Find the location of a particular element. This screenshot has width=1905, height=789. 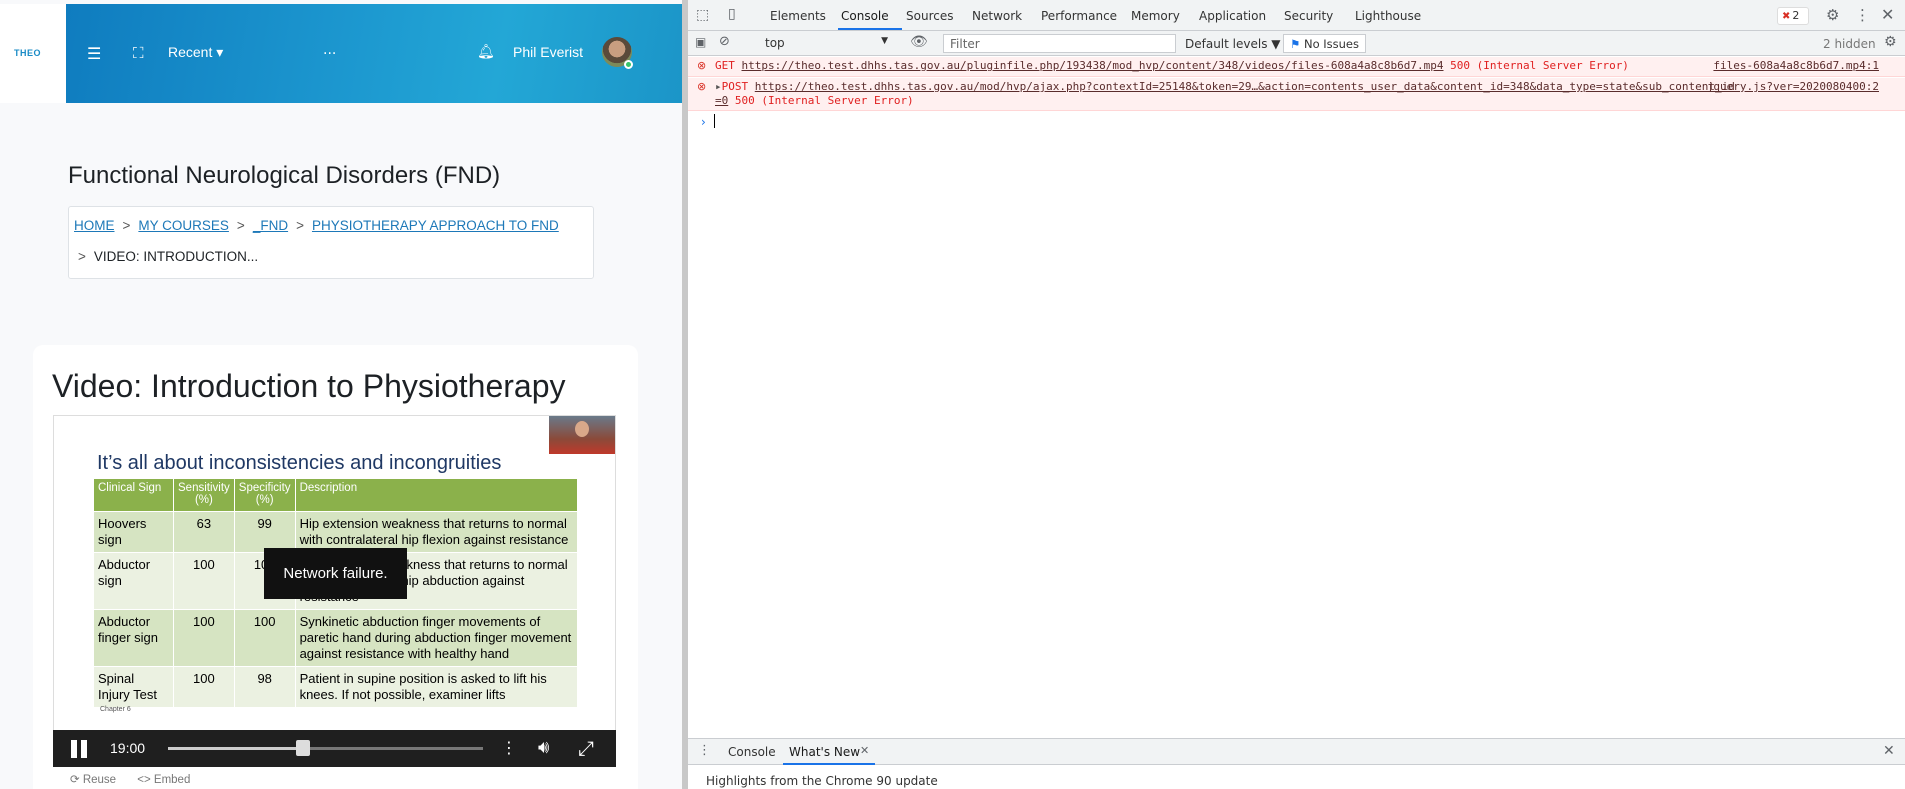

table-header: Description is located at coordinates (436, 495).